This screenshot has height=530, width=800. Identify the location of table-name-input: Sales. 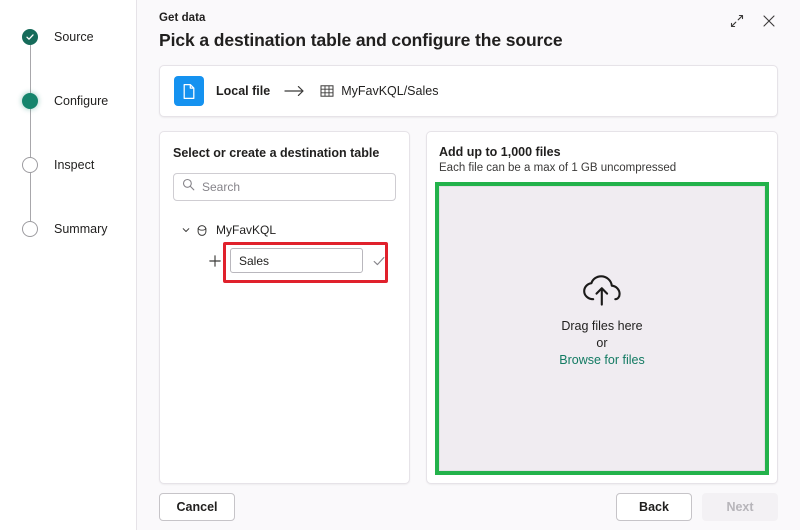
(296, 260).